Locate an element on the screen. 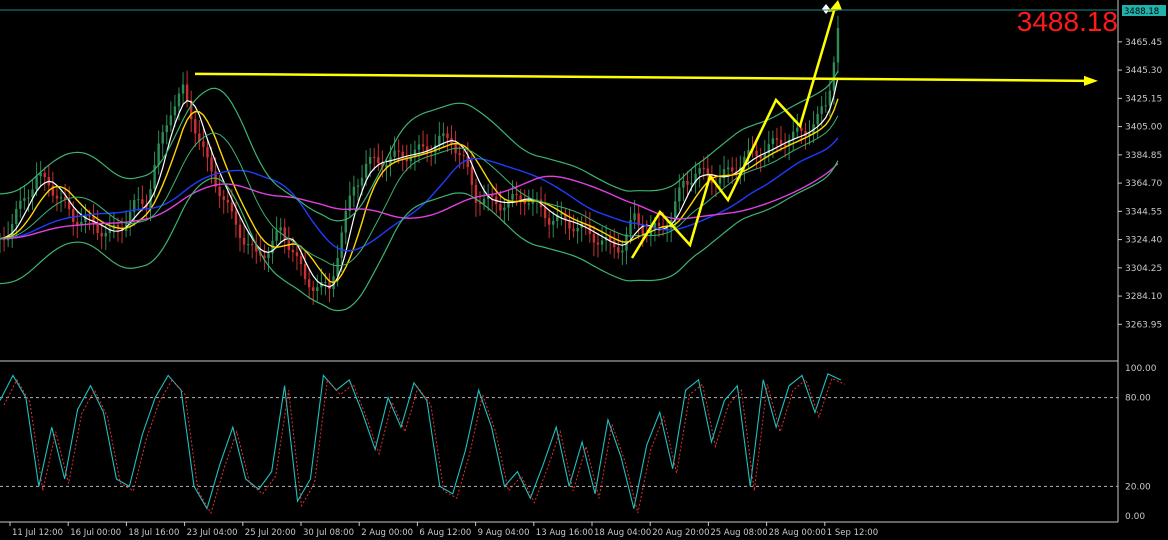 This screenshot has width=1168, height=540. y-tick-label: 3425.15 is located at coordinates (1143, 99).